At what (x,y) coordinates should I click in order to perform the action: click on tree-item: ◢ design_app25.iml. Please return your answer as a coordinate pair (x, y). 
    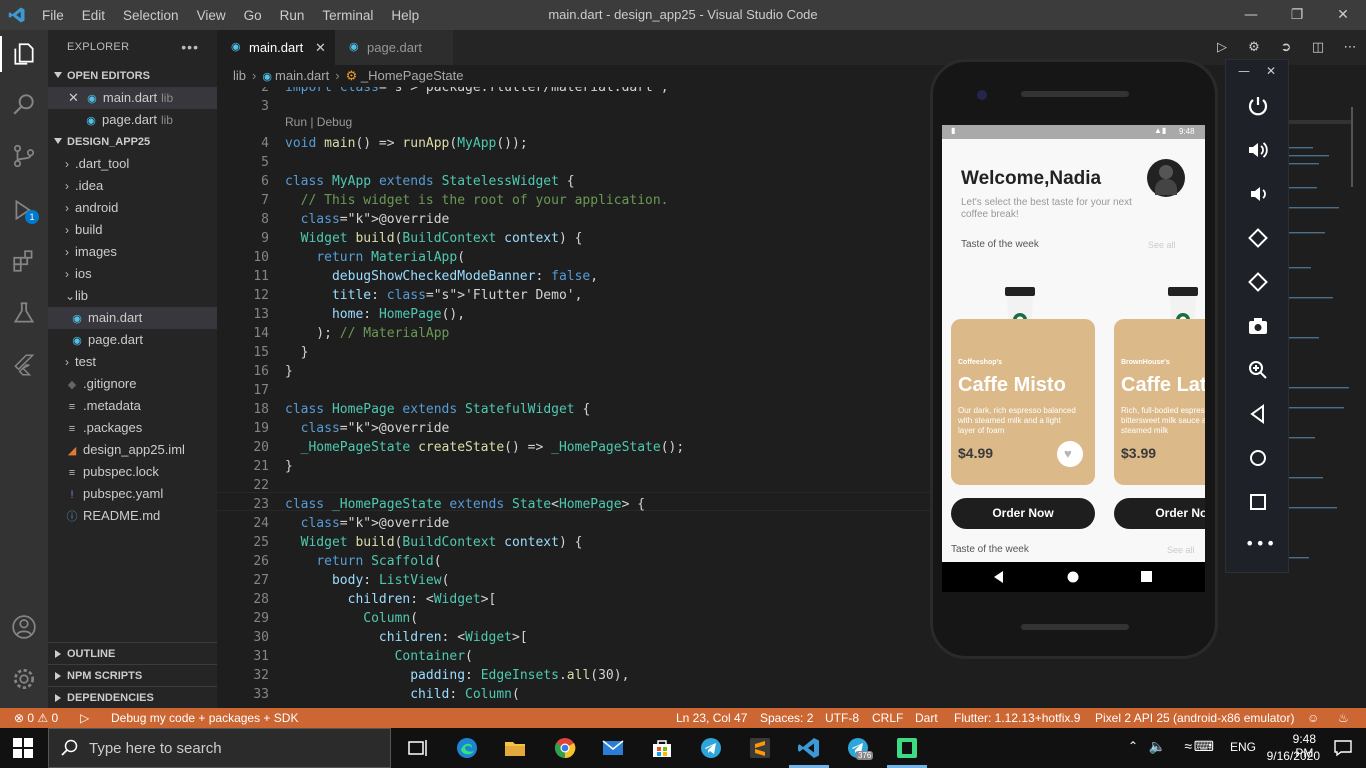
    Looking at the image, I should click on (132, 450).